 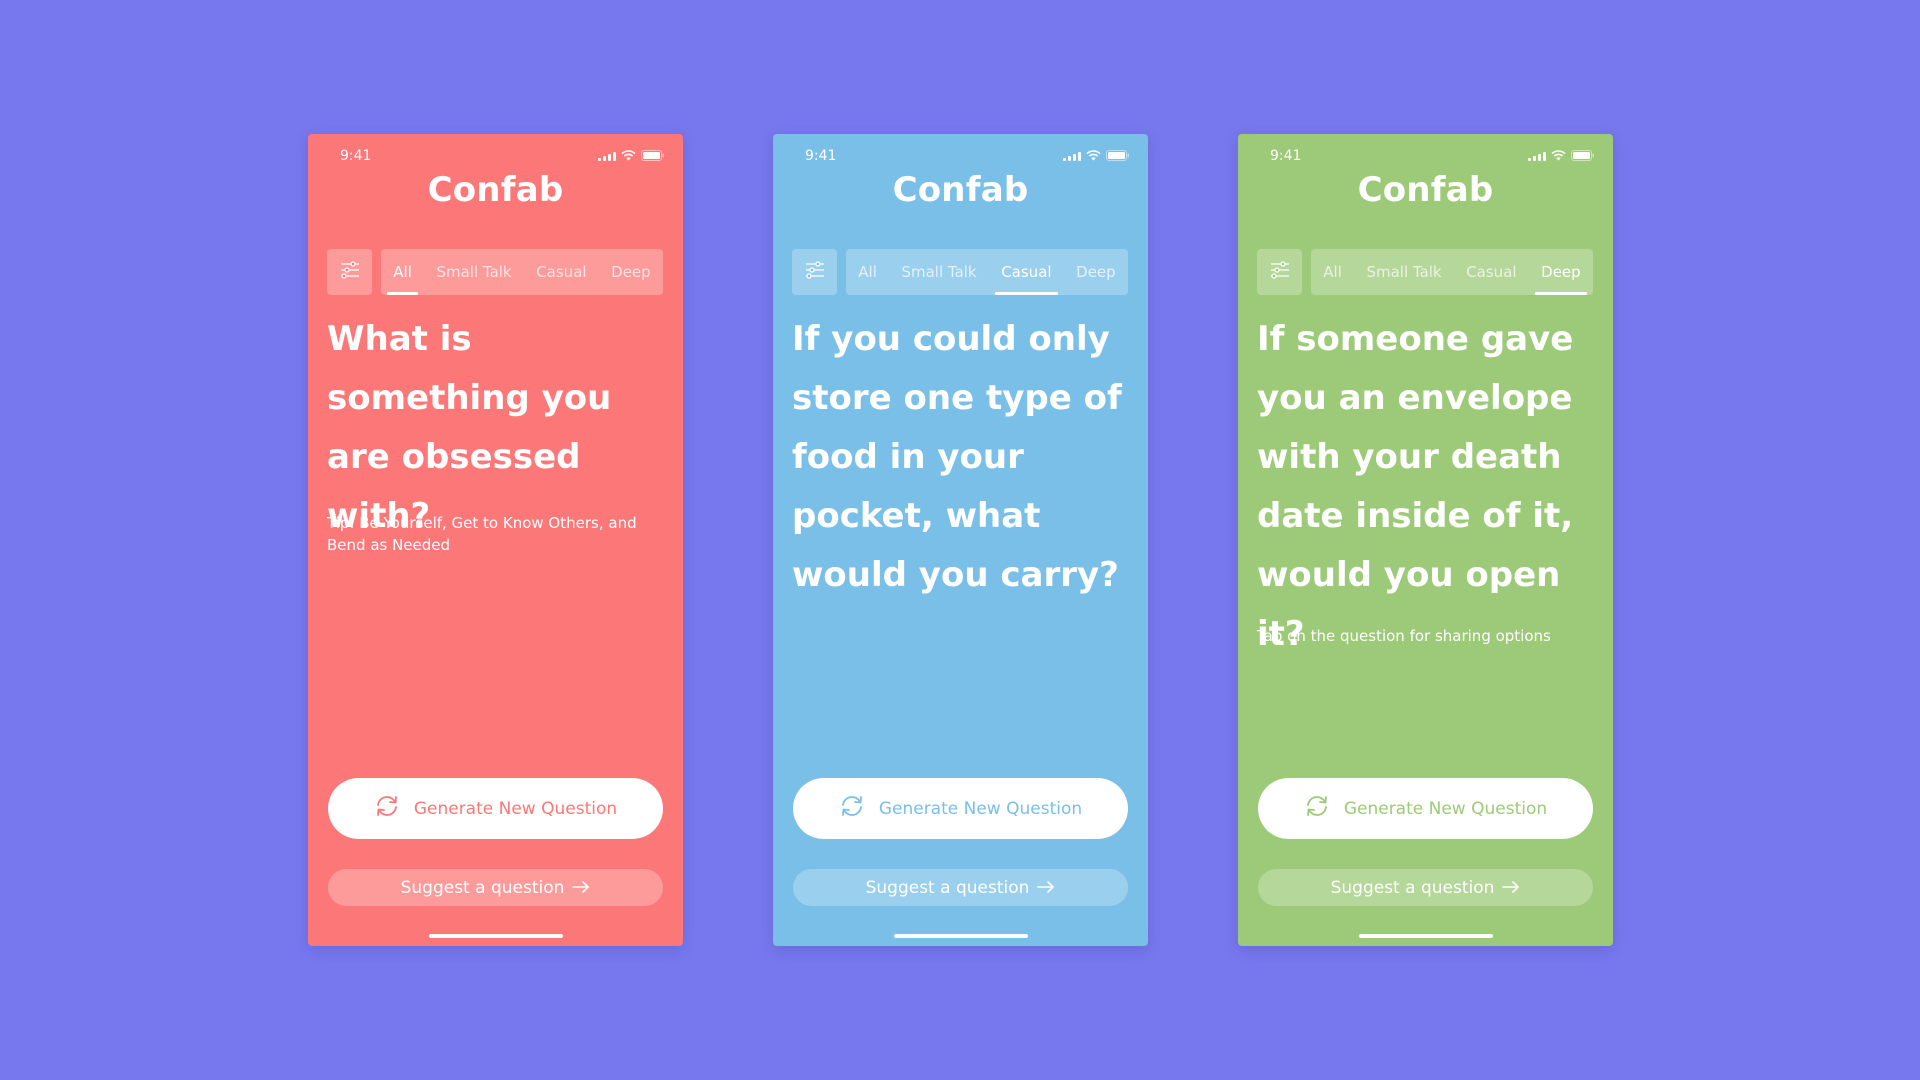 What do you see at coordinates (502, 428) in the screenshot?
I see `question-text: What is something you are obsessed with?` at bounding box center [502, 428].